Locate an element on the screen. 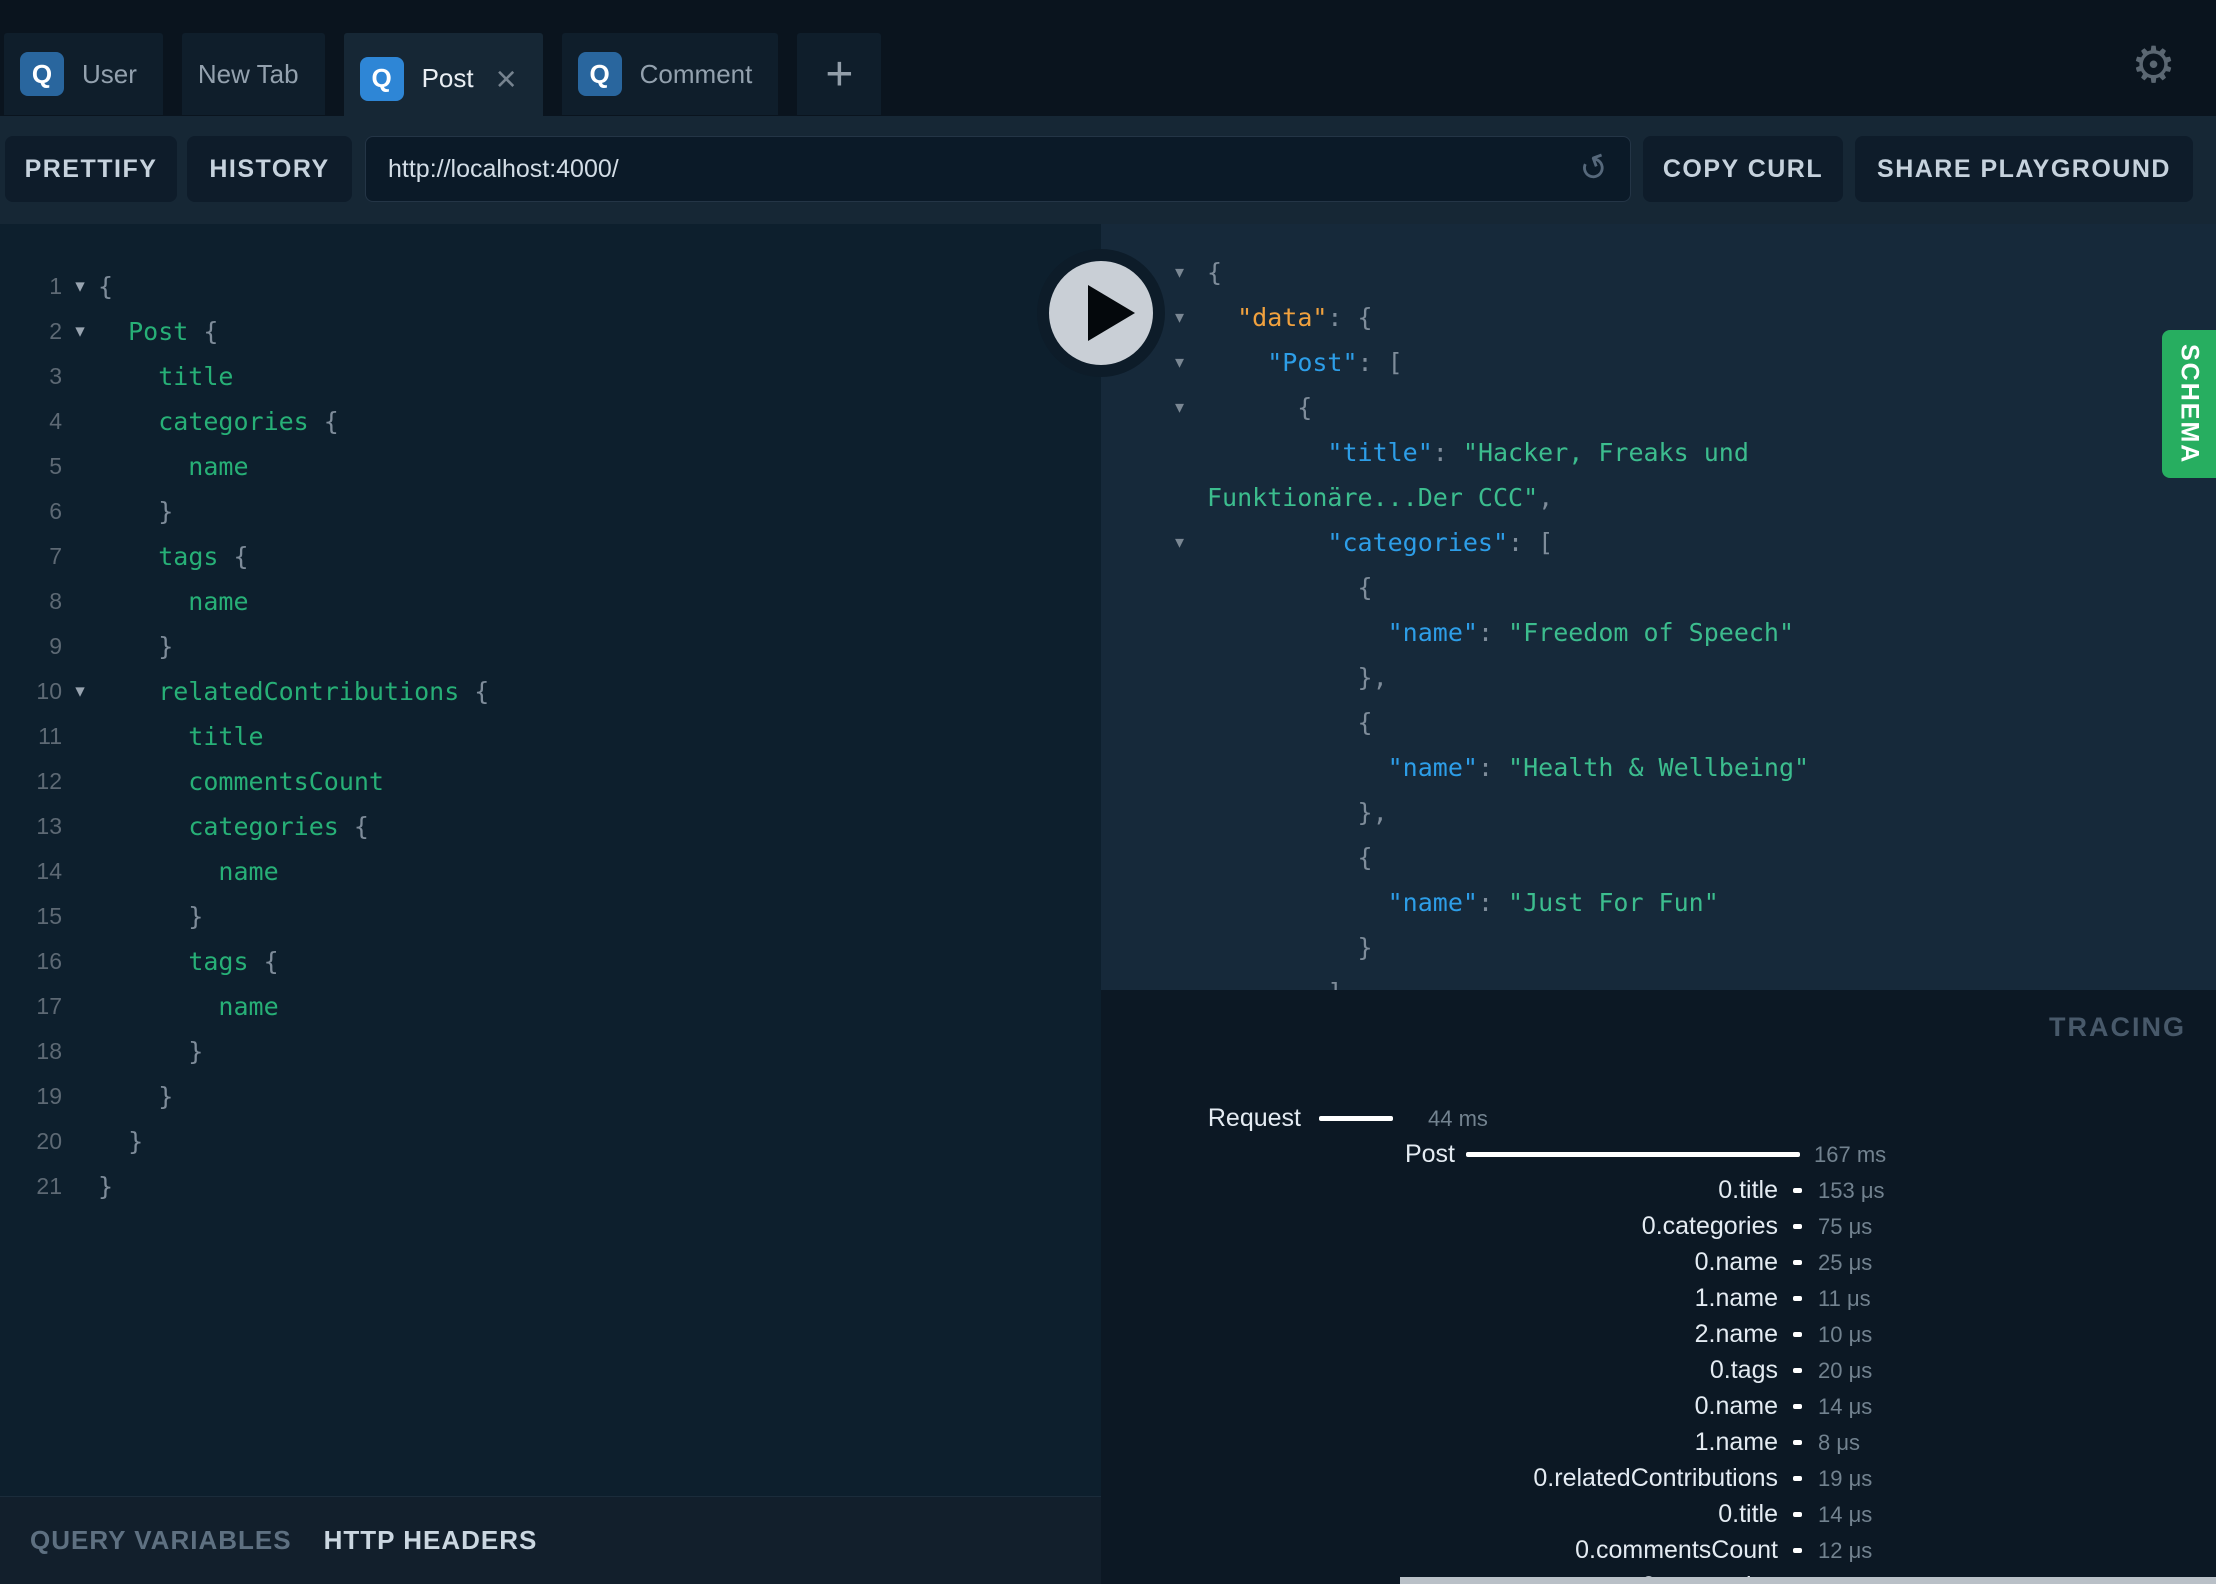 The height and width of the screenshot is (1584, 2216). tracing-label: 2.name is located at coordinates (1736, 1334).